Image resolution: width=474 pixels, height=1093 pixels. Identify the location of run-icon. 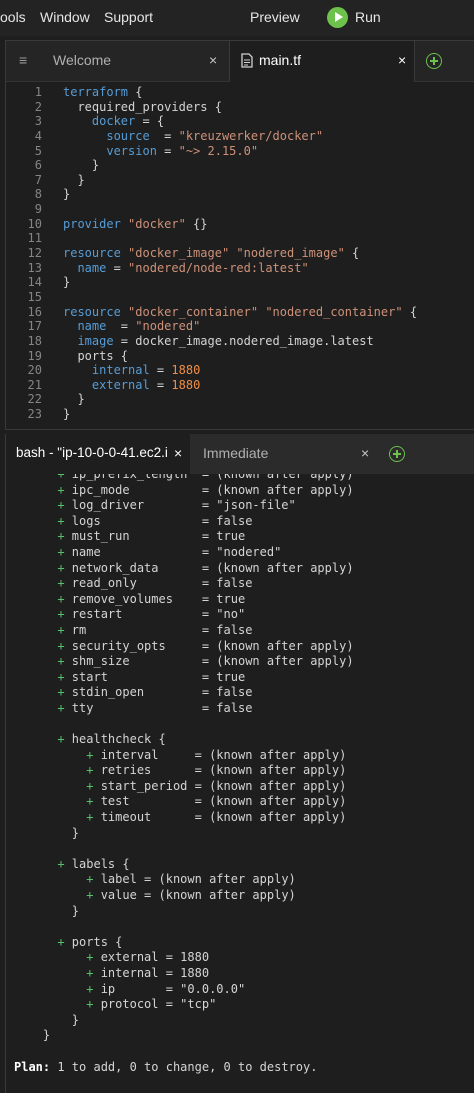
(337, 17).